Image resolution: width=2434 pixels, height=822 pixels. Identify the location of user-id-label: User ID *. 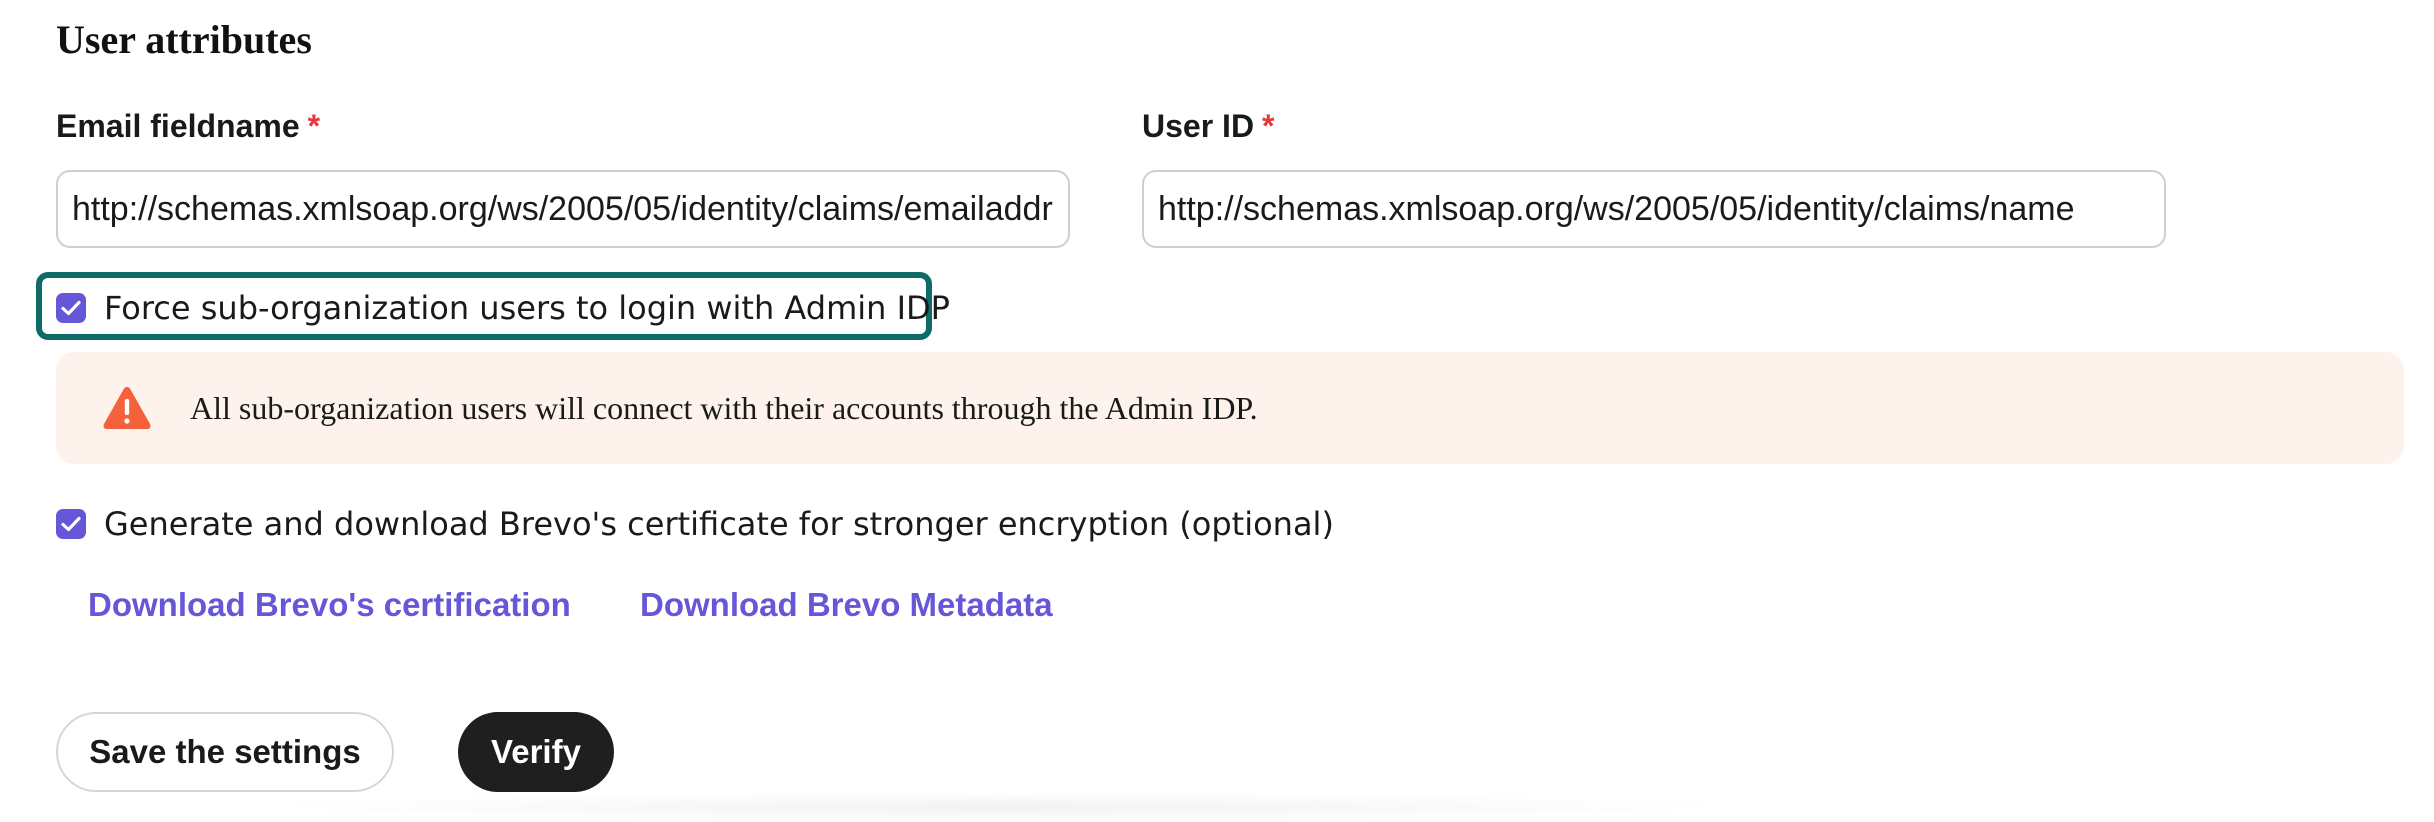
(1208, 126).